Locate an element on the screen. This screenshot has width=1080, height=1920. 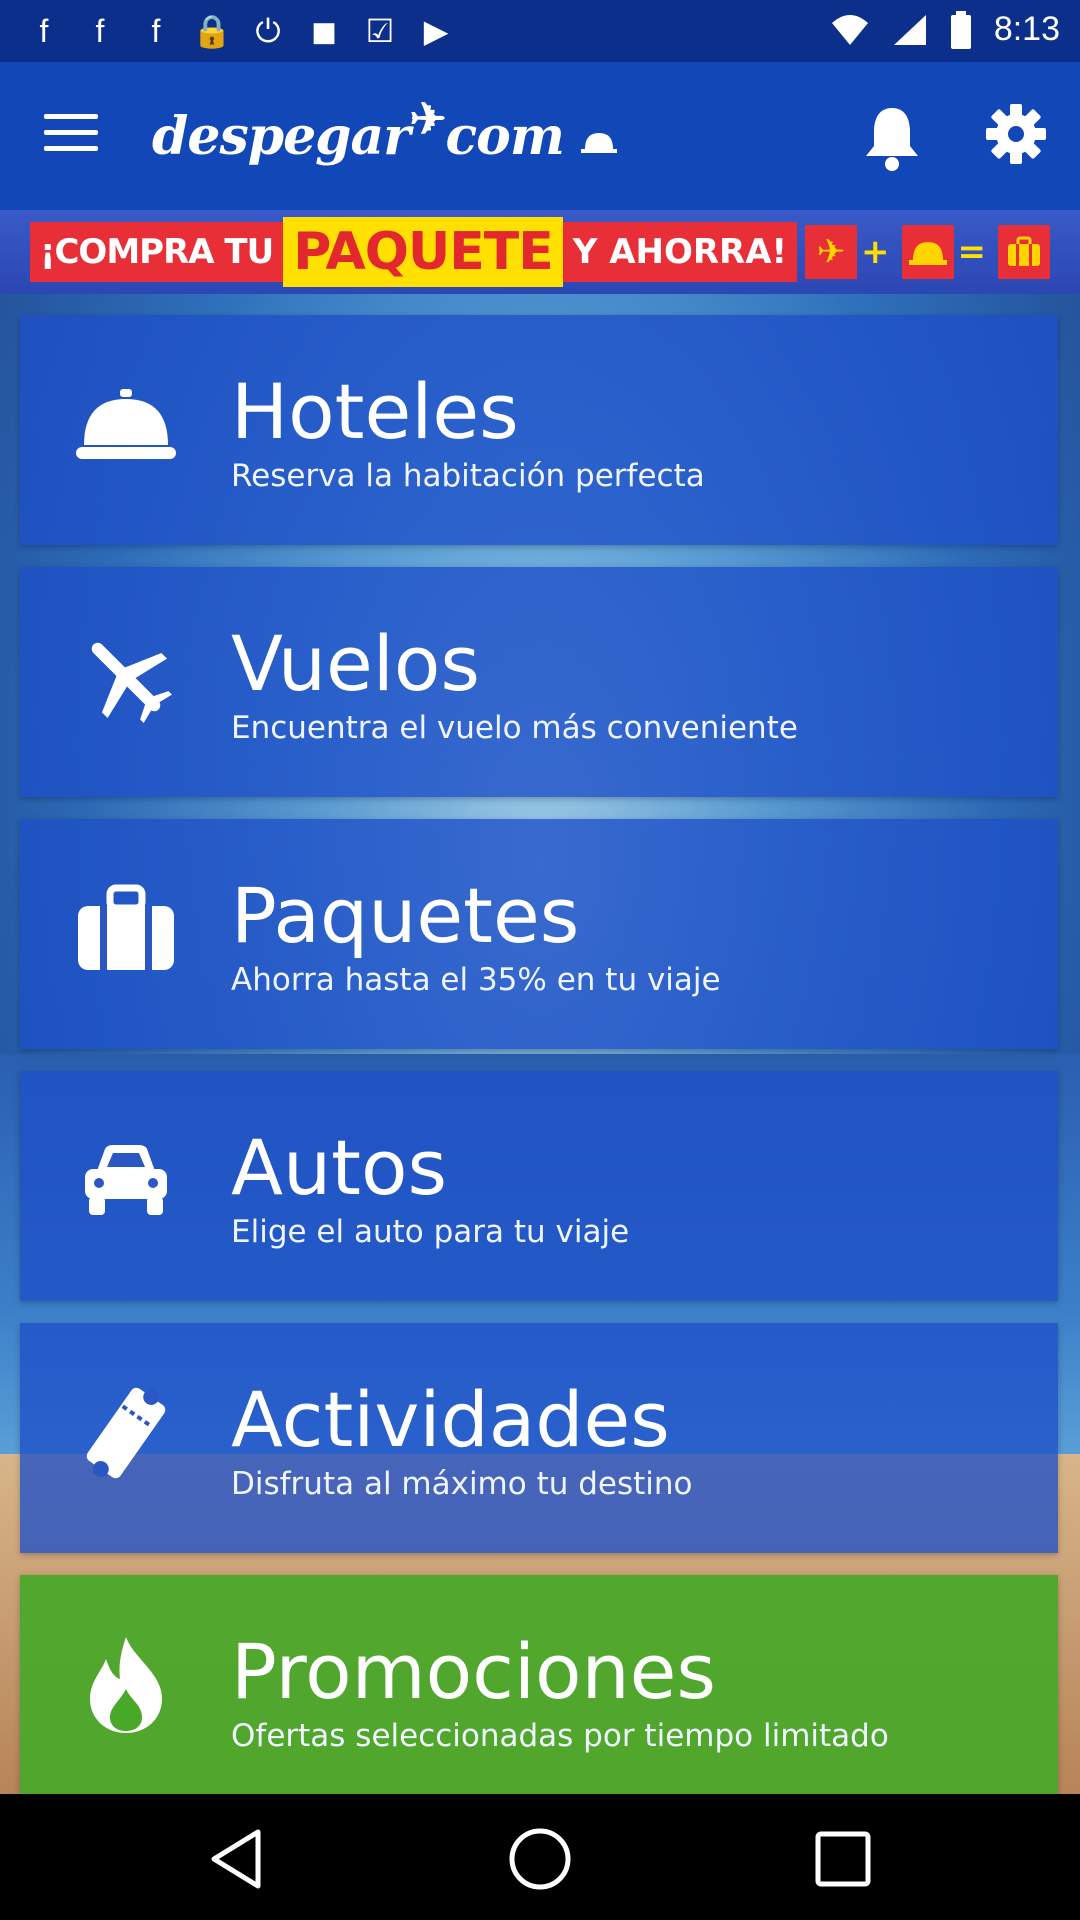
check-bag-icon: ☑ is located at coordinates (380, 31).